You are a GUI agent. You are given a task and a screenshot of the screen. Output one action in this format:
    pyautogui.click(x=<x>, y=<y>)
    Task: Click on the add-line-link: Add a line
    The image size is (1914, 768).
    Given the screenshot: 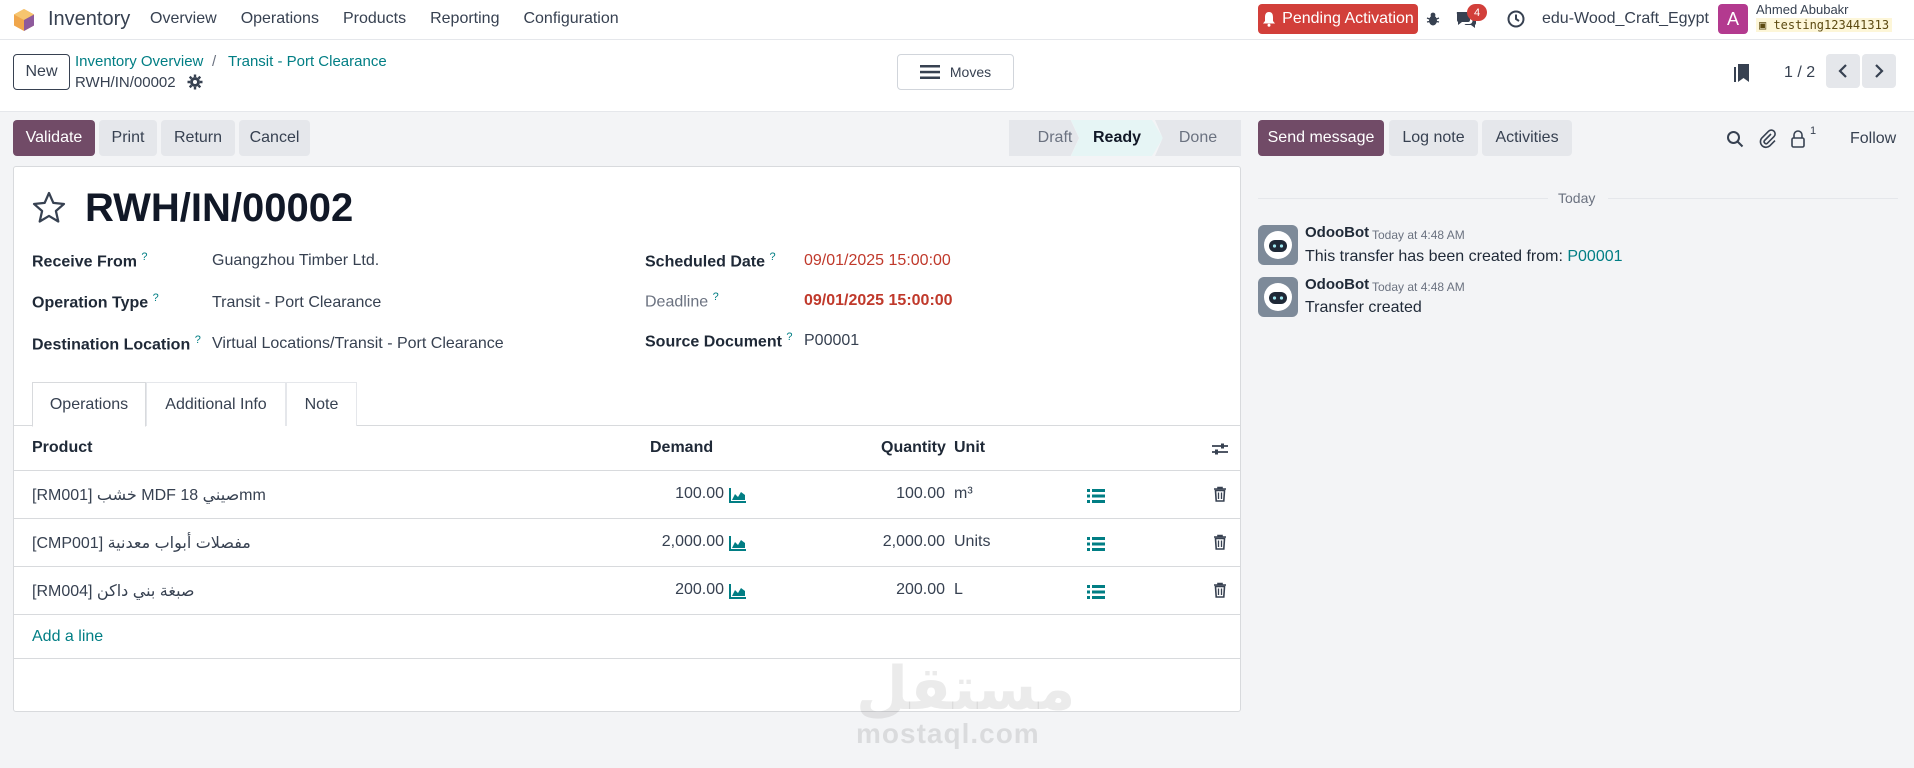 What is the action you would take?
    pyautogui.click(x=67, y=637)
    